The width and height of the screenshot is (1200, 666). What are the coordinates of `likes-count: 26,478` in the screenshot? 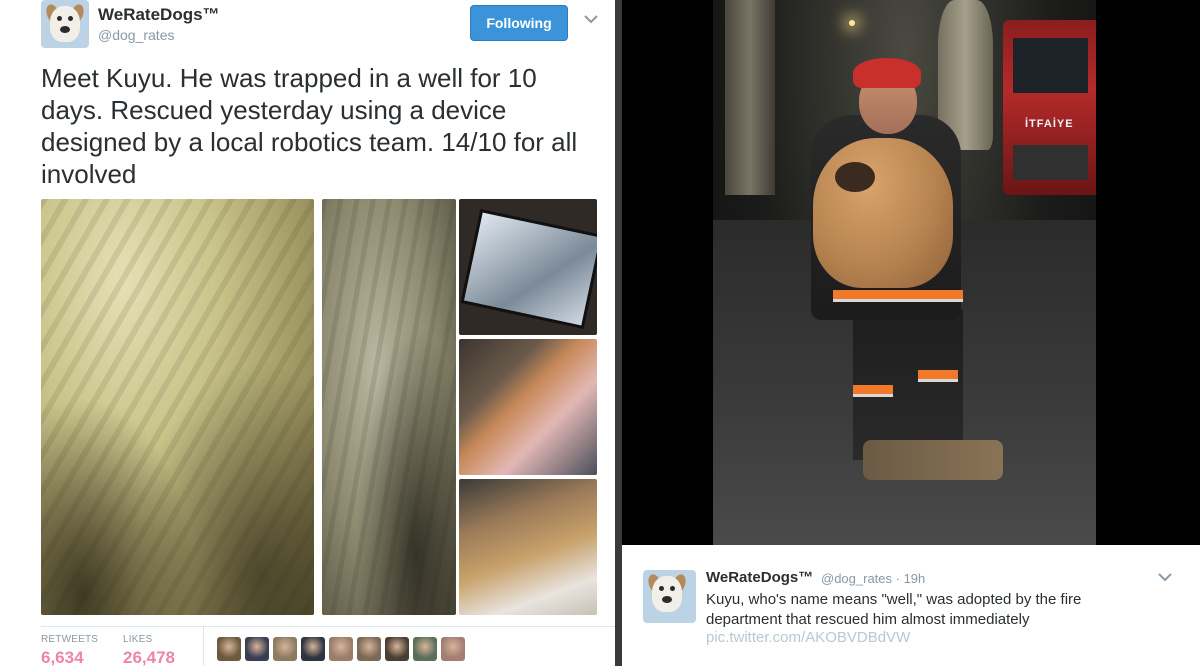 It's located at (149, 657).